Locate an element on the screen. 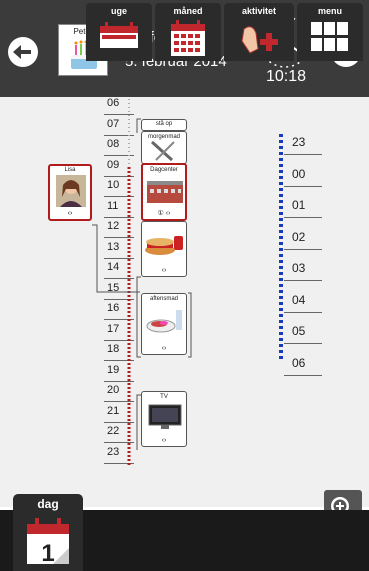 The height and width of the screenshot is (571, 369). night-time-dots is located at coordinates (281, 247).